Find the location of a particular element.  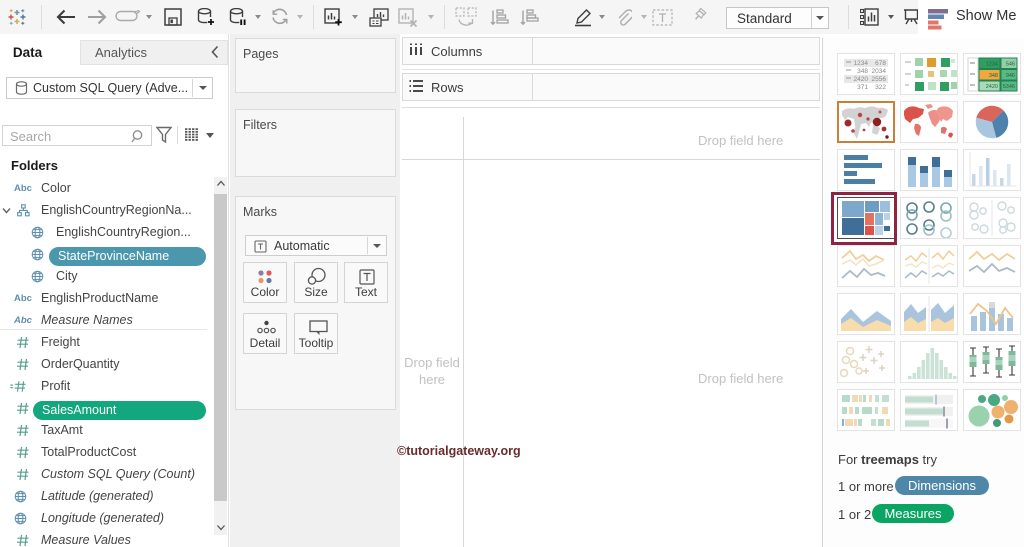

svg-text: 546 is located at coordinates (1009, 65).